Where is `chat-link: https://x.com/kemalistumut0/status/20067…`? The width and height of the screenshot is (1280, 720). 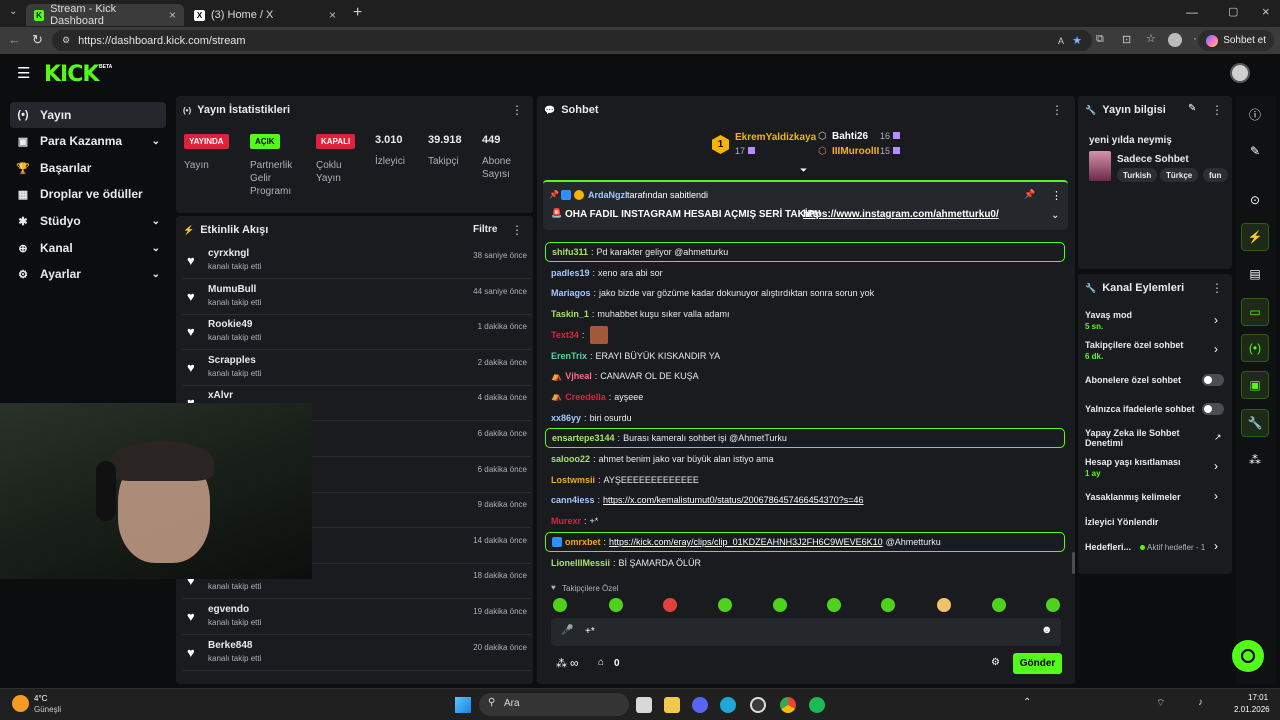 chat-link: https://x.com/kemalistumut0/status/20067… is located at coordinates (733, 500).